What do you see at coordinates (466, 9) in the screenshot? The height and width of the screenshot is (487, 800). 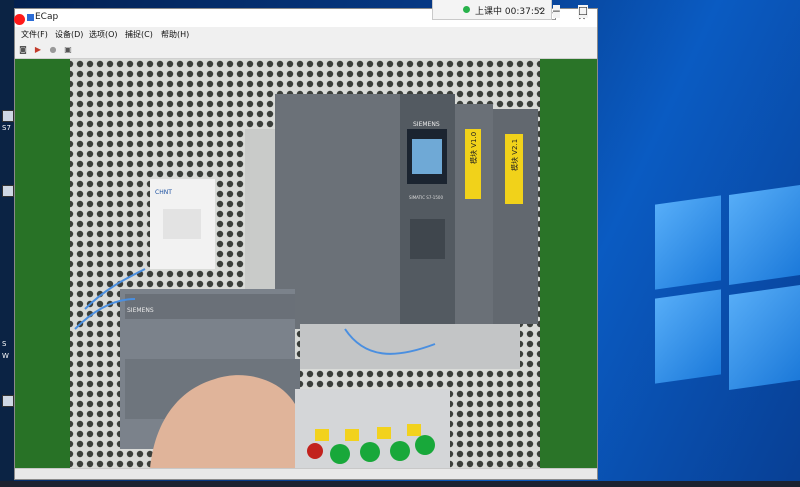 I see `timer-status-icon` at bounding box center [466, 9].